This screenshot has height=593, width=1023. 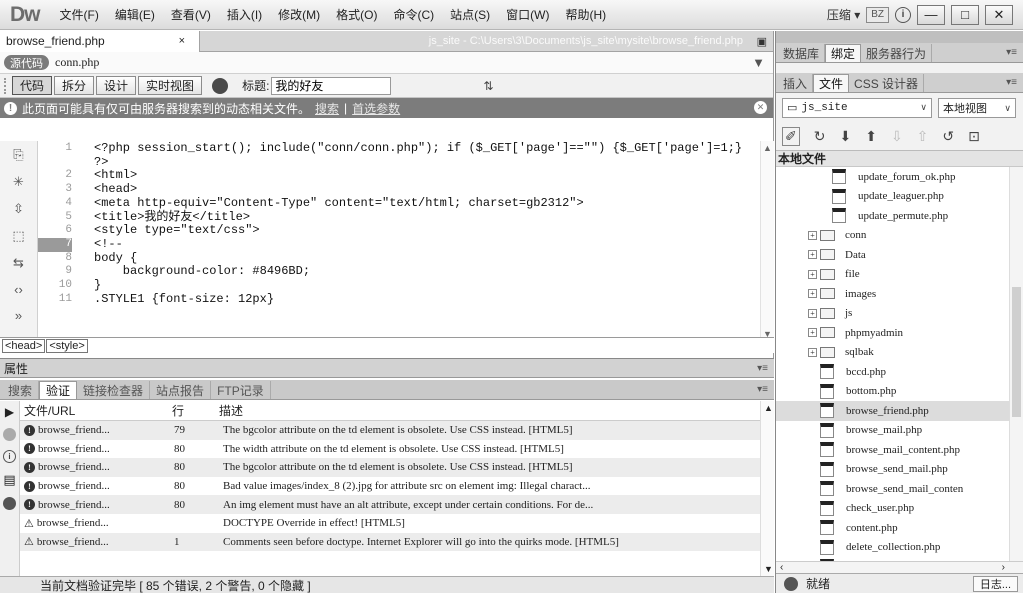 I want to click on code-line: <html>, so click(x=427, y=176).